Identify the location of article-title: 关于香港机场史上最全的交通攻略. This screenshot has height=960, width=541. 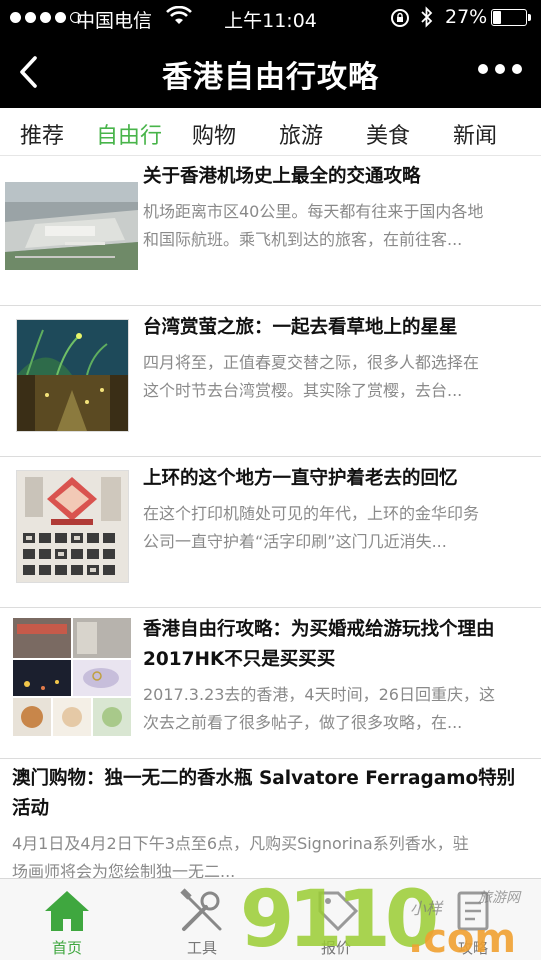
(282, 176).